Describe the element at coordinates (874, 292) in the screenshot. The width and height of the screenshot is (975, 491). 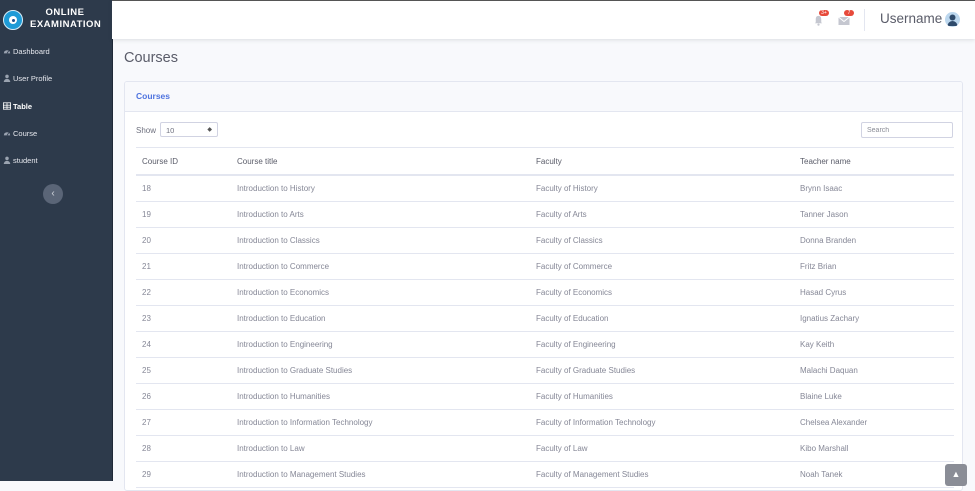
I see `cell-teacher-name: Hasad Cyrus` at that location.